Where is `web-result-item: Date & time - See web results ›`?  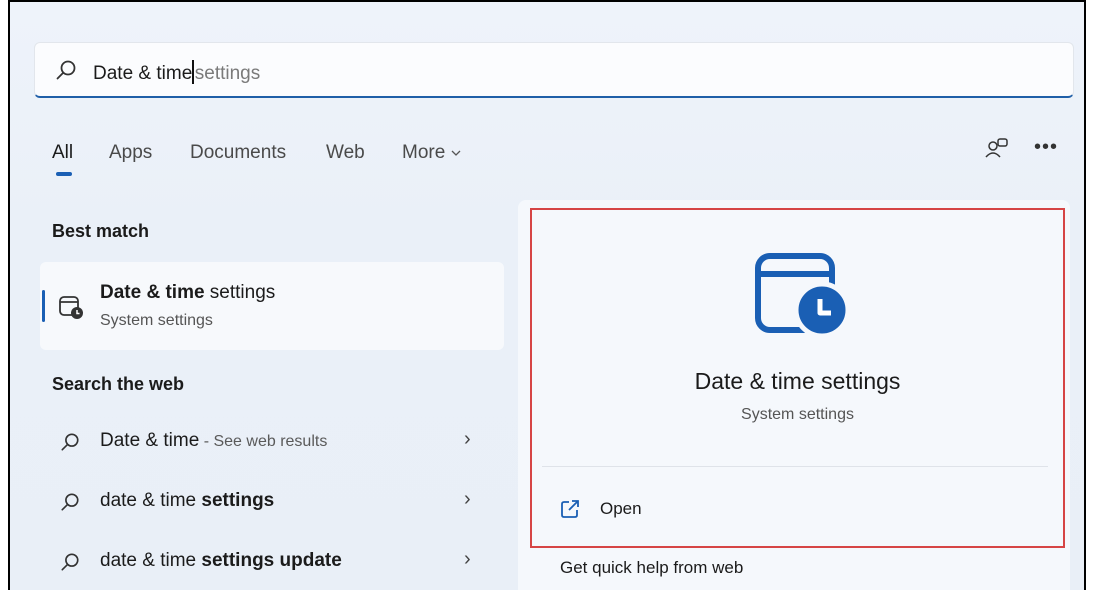
web-result-item: Date & time - See web results › is located at coordinates (272, 442).